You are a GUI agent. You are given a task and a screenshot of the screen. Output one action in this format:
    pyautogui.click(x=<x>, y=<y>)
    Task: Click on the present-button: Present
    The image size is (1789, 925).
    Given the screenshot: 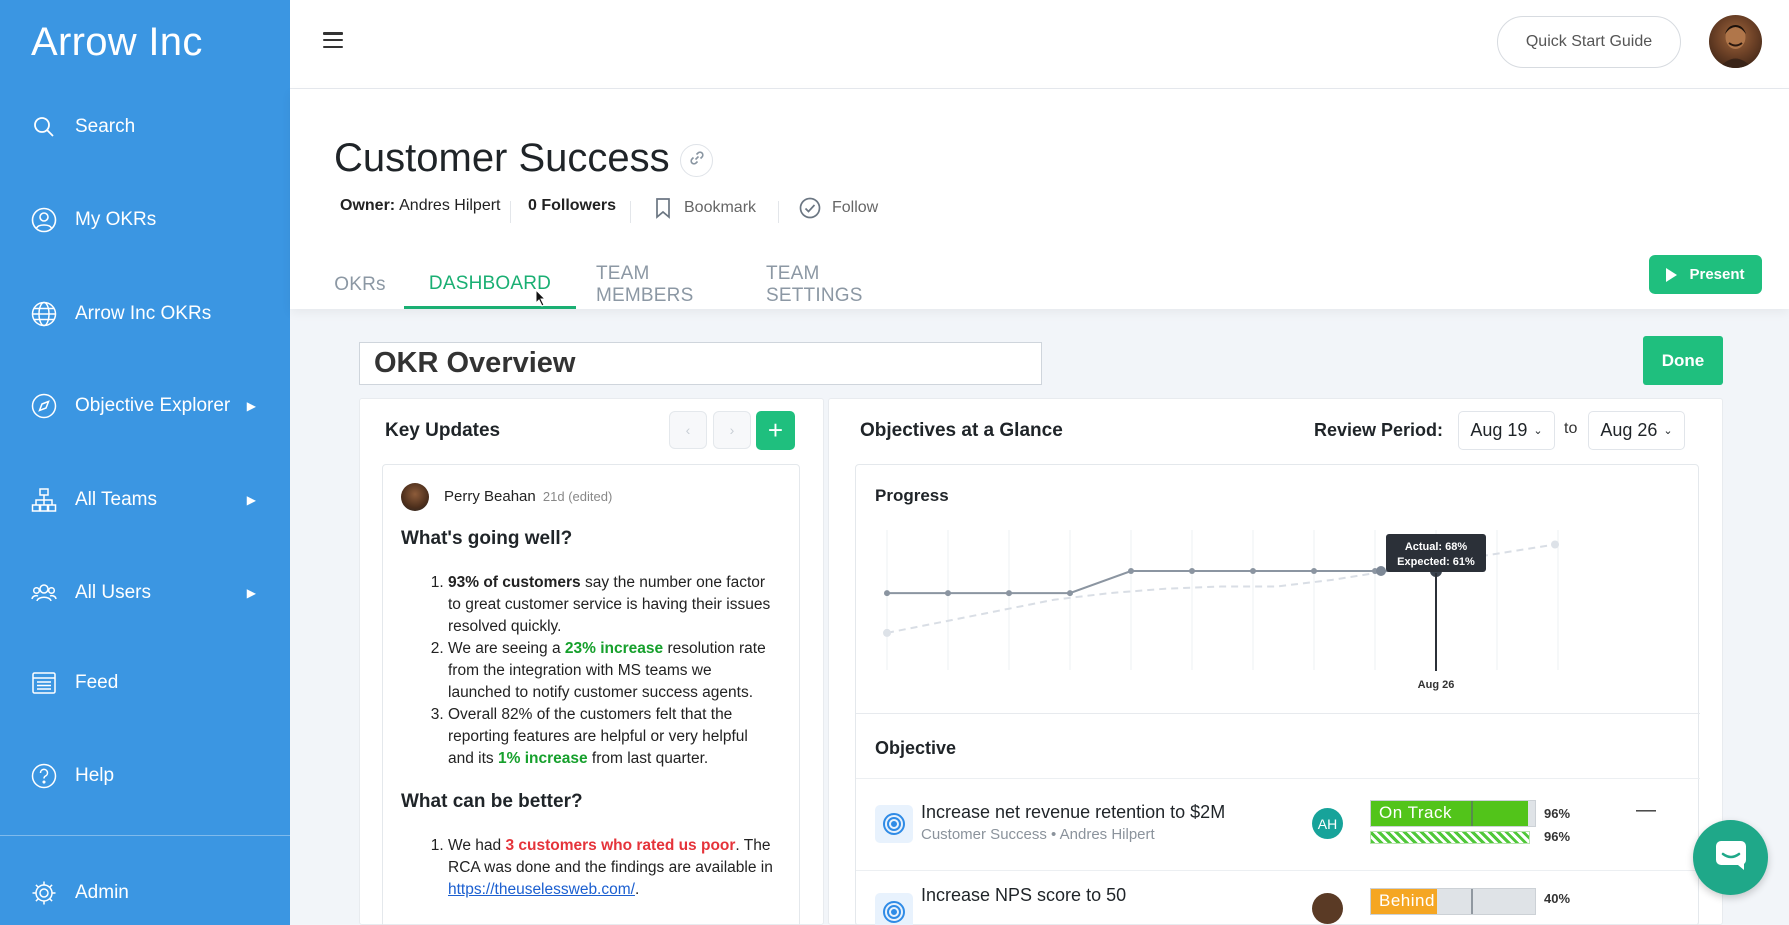 What is the action you would take?
    pyautogui.click(x=1705, y=274)
    